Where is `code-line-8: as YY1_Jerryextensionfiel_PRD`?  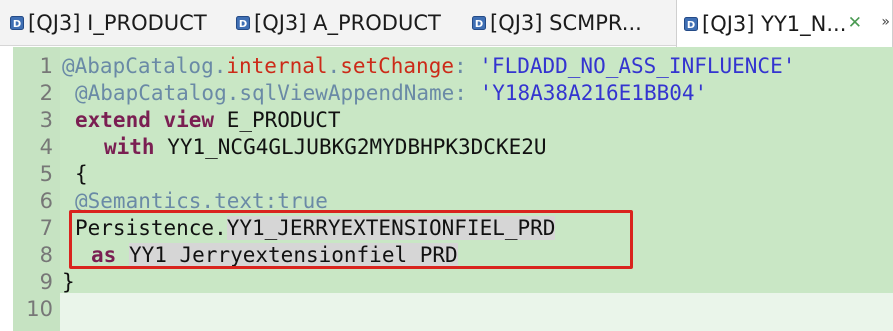
code-line-8: as YY1_Jerryextensionfiel_PRD is located at coordinates (274, 255).